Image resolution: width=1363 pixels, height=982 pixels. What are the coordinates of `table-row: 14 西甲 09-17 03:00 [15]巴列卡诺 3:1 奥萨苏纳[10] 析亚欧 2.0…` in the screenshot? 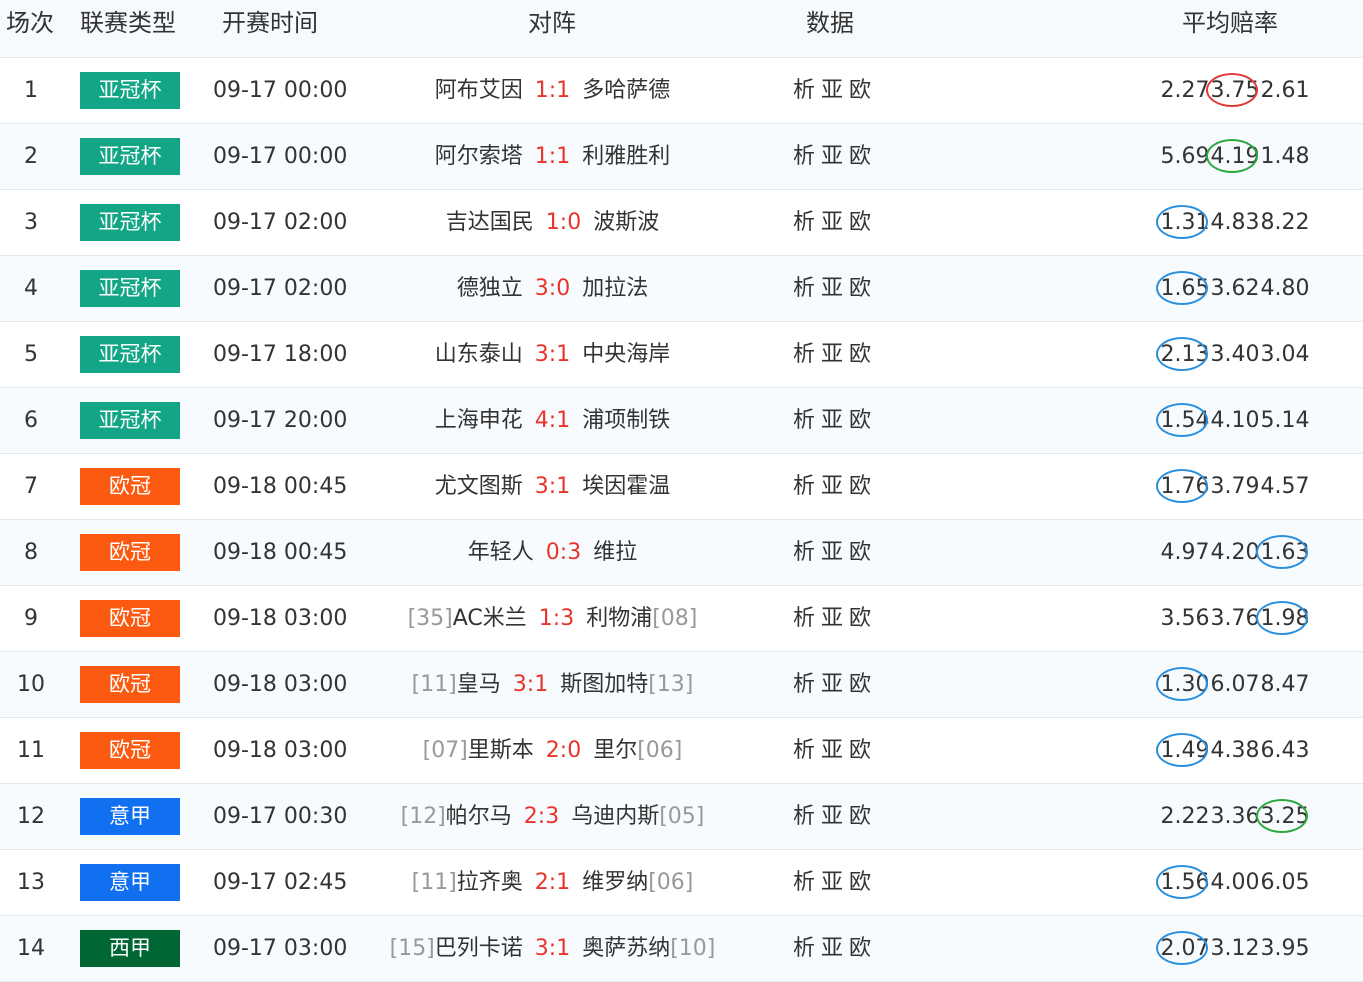 It's located at (681, 949).